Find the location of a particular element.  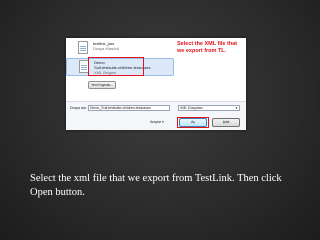

file-type: Dosya Klasörü is located at coordinates (106, 48).